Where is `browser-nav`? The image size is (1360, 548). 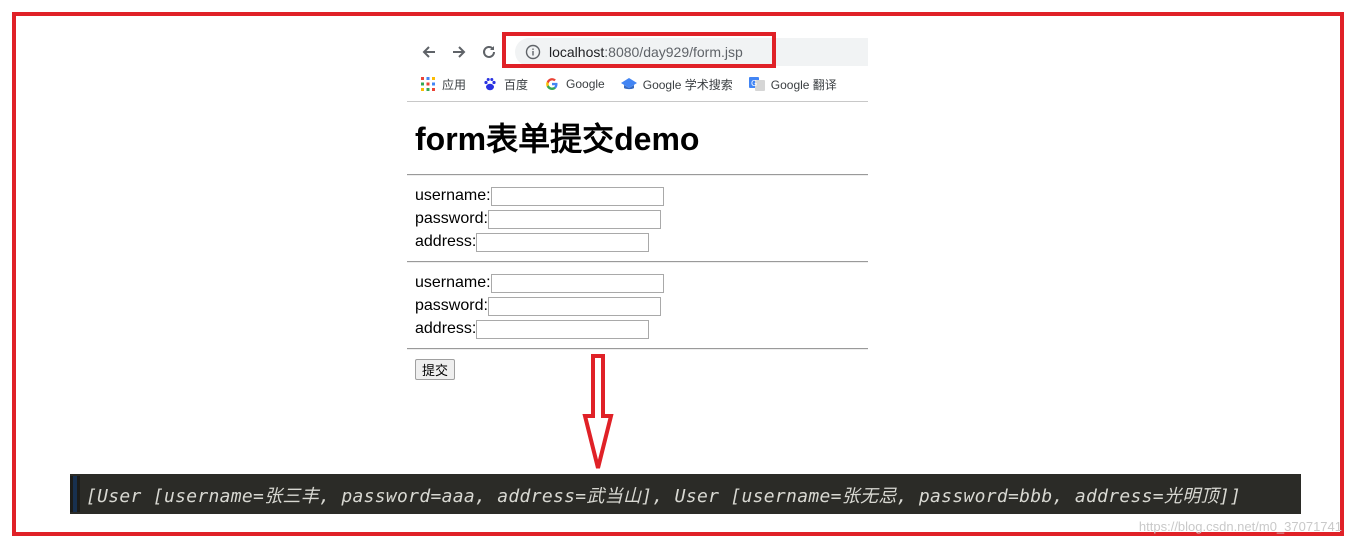 browser-nav is located at coordinates (463, 52).